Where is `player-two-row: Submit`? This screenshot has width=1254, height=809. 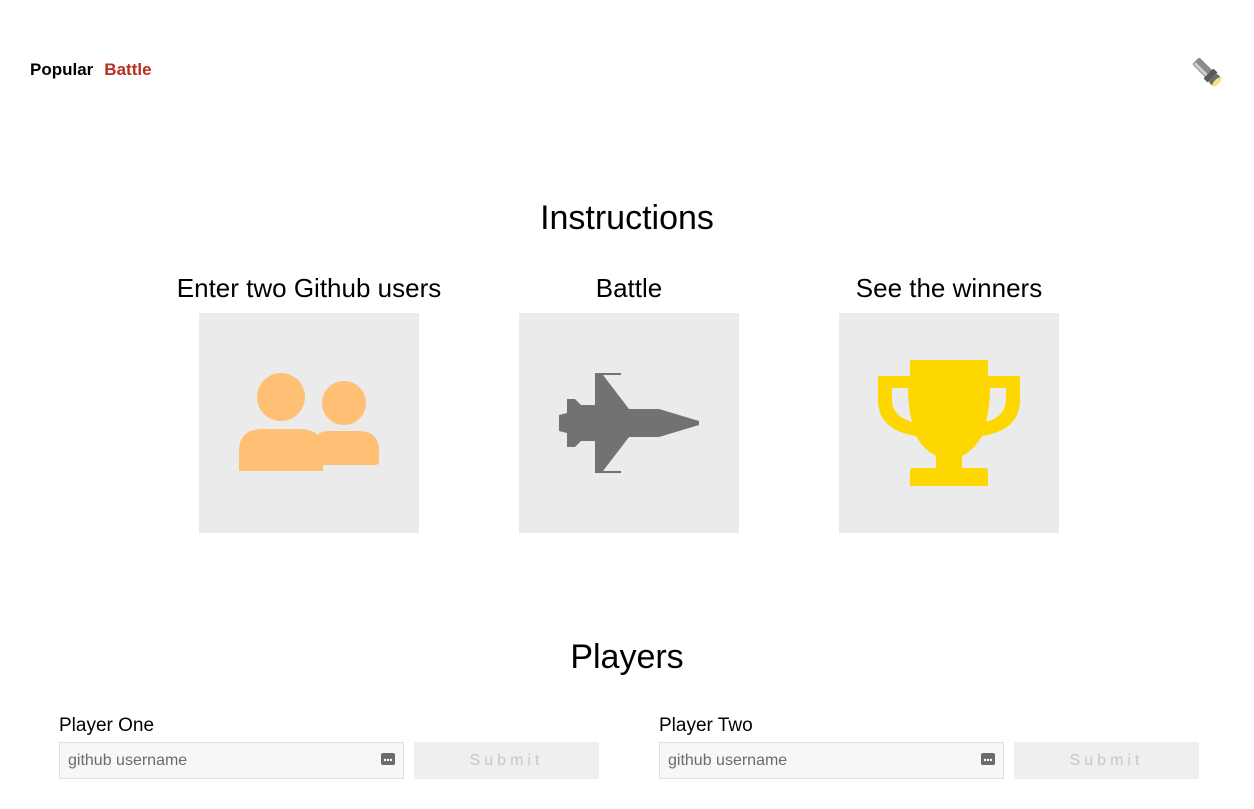 player-two-row: Submit is located at coordinates (929, 760).